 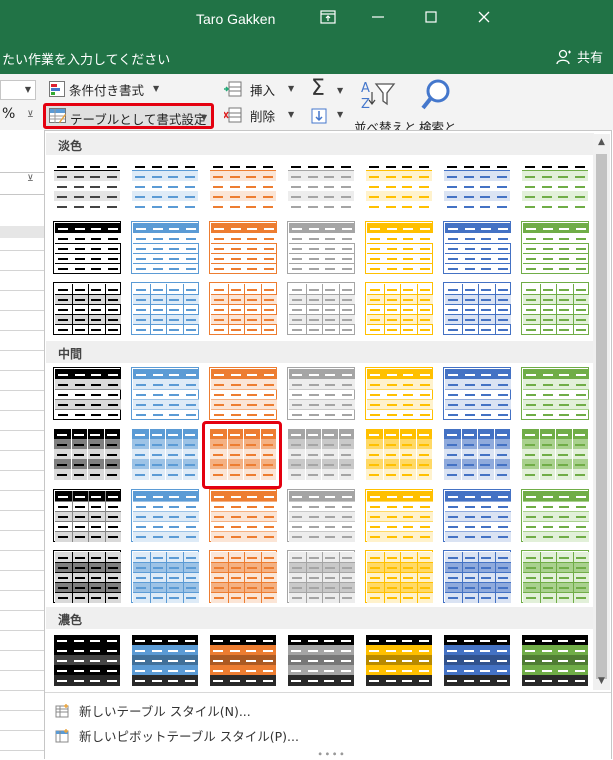 I want to click on find-select-button: 検索と, so click(x=437, y=106).